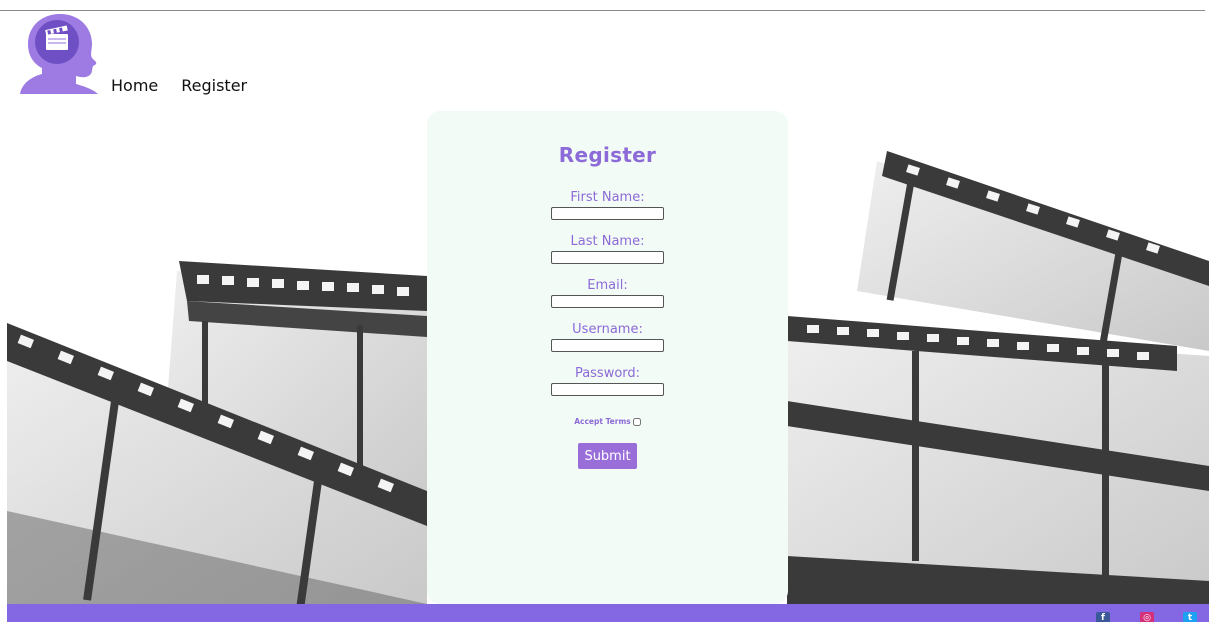 This screenshot has width=1209, height=622. I want to click on accept-terms-checkbox, so click(636, 421).